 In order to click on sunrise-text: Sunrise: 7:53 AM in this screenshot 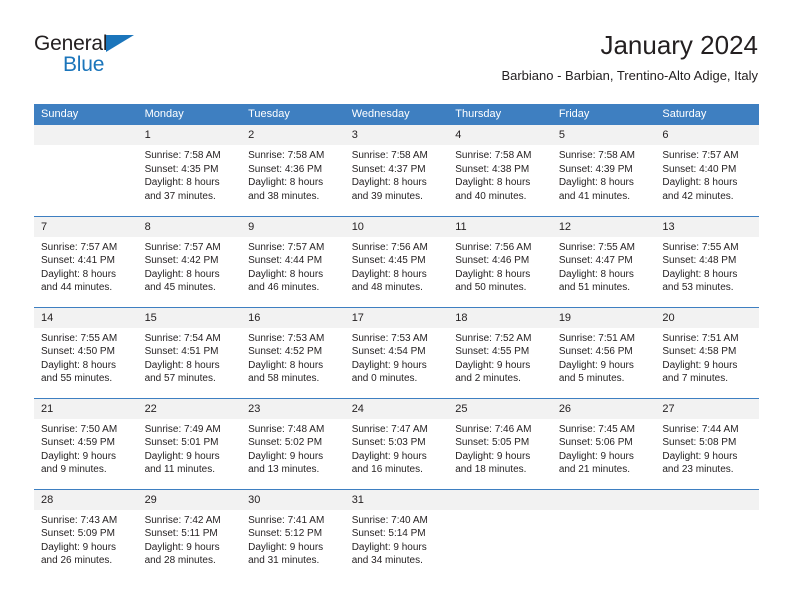, I will do `click(286, 338)`.